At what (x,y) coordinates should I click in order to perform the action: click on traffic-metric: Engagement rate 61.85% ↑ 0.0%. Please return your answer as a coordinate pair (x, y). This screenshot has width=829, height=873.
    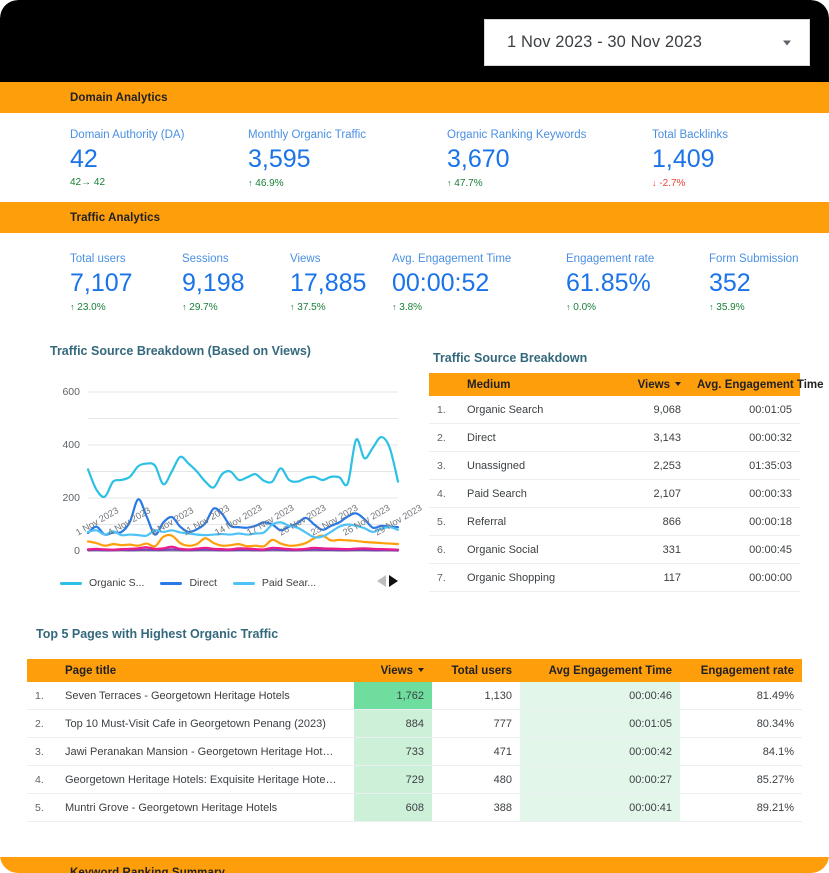
    Looking at the image, I should click on (610, 283).